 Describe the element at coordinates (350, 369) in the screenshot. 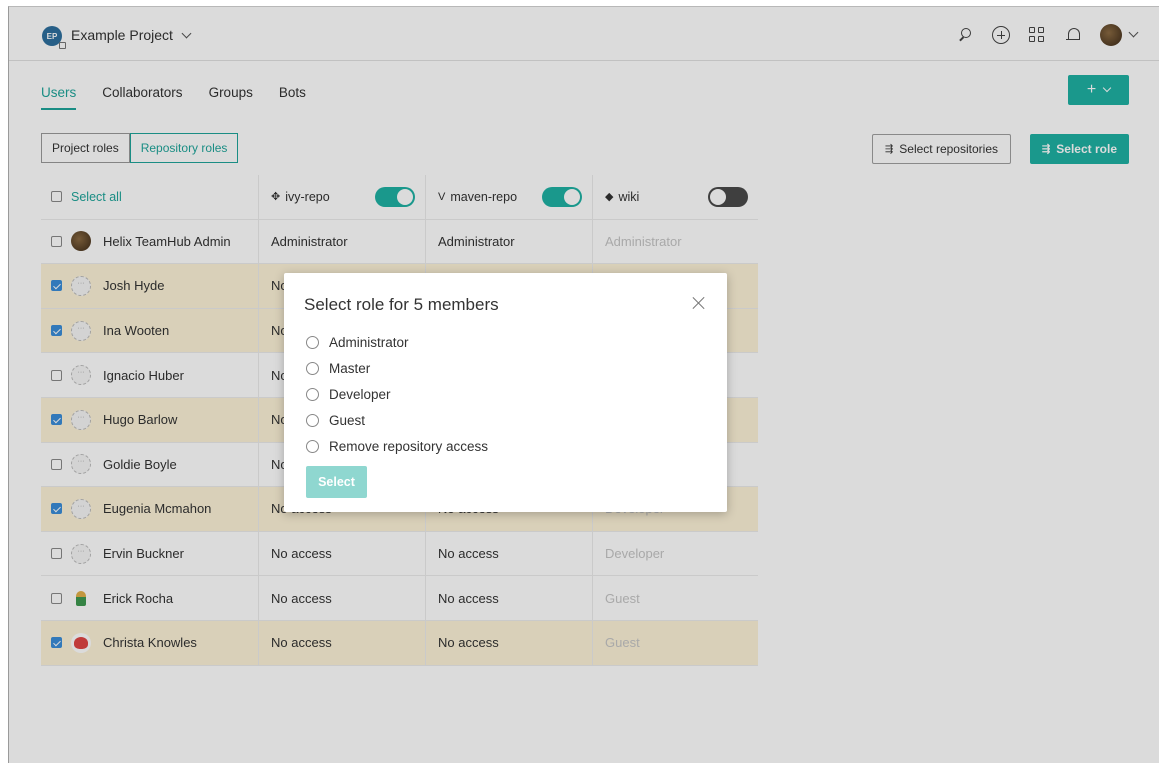

I see `option-label: Master` at that location.